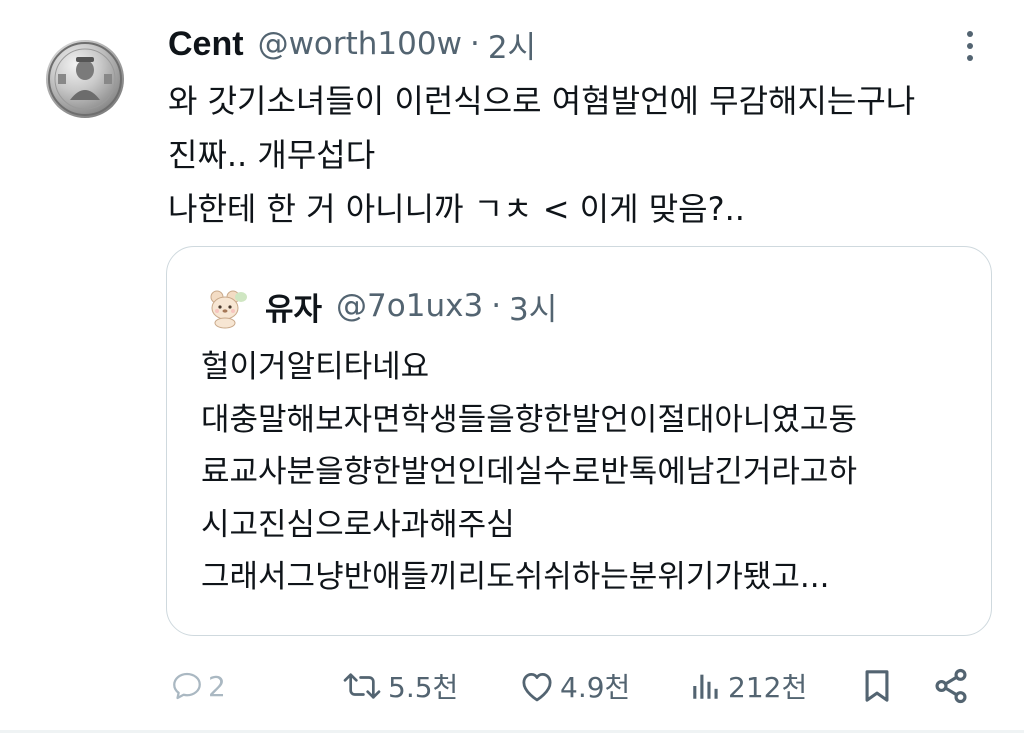 Image resolution: width=1024 pixels, height=733 pixels. Describe the element at coordinates (358, 524) in the screenshot. I see `quoted-text-line: 시고진심으로사과해주심` at that location.